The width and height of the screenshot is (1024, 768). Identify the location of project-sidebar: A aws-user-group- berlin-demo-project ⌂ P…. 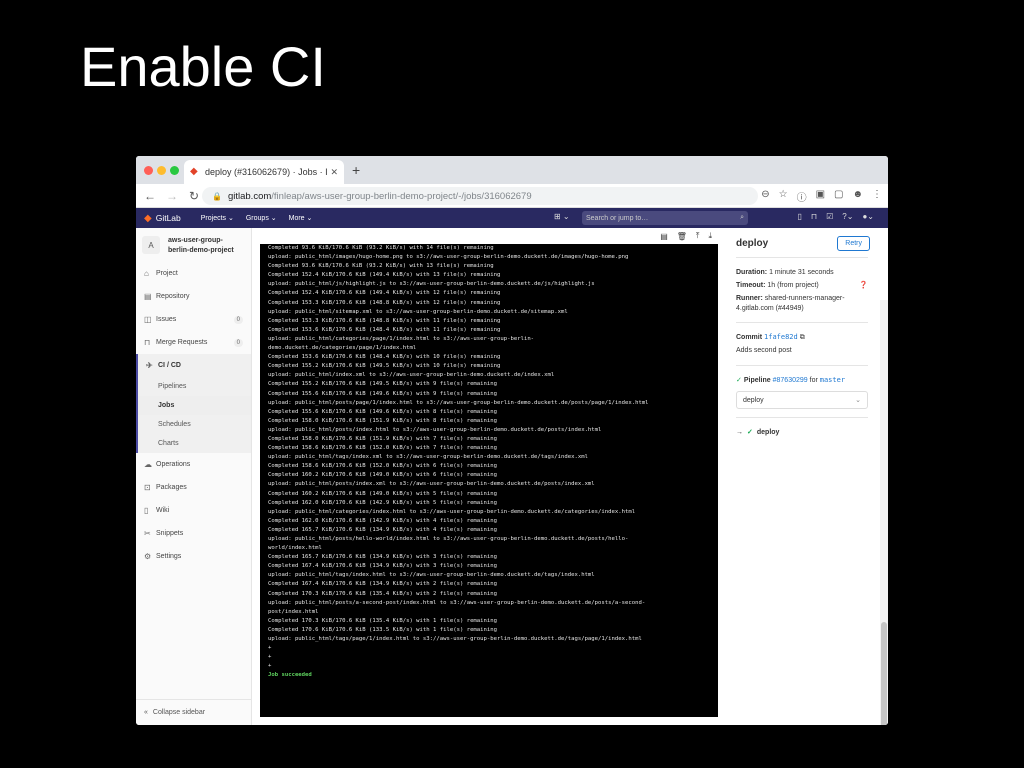
(194, 476).